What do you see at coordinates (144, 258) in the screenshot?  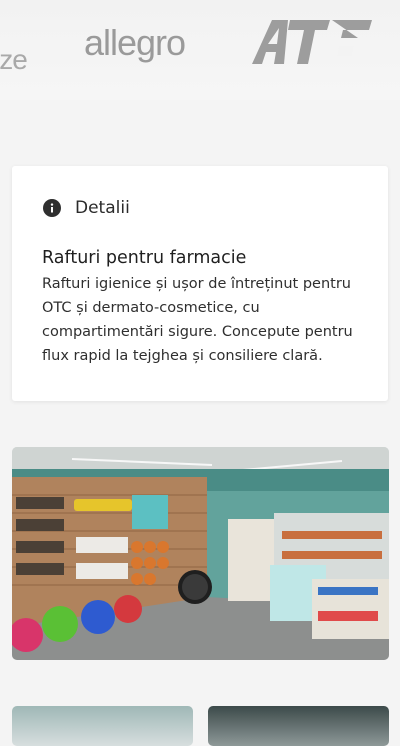 I see `product-title: Rafturi pentru farmacie` at bounding box center [144, 258].